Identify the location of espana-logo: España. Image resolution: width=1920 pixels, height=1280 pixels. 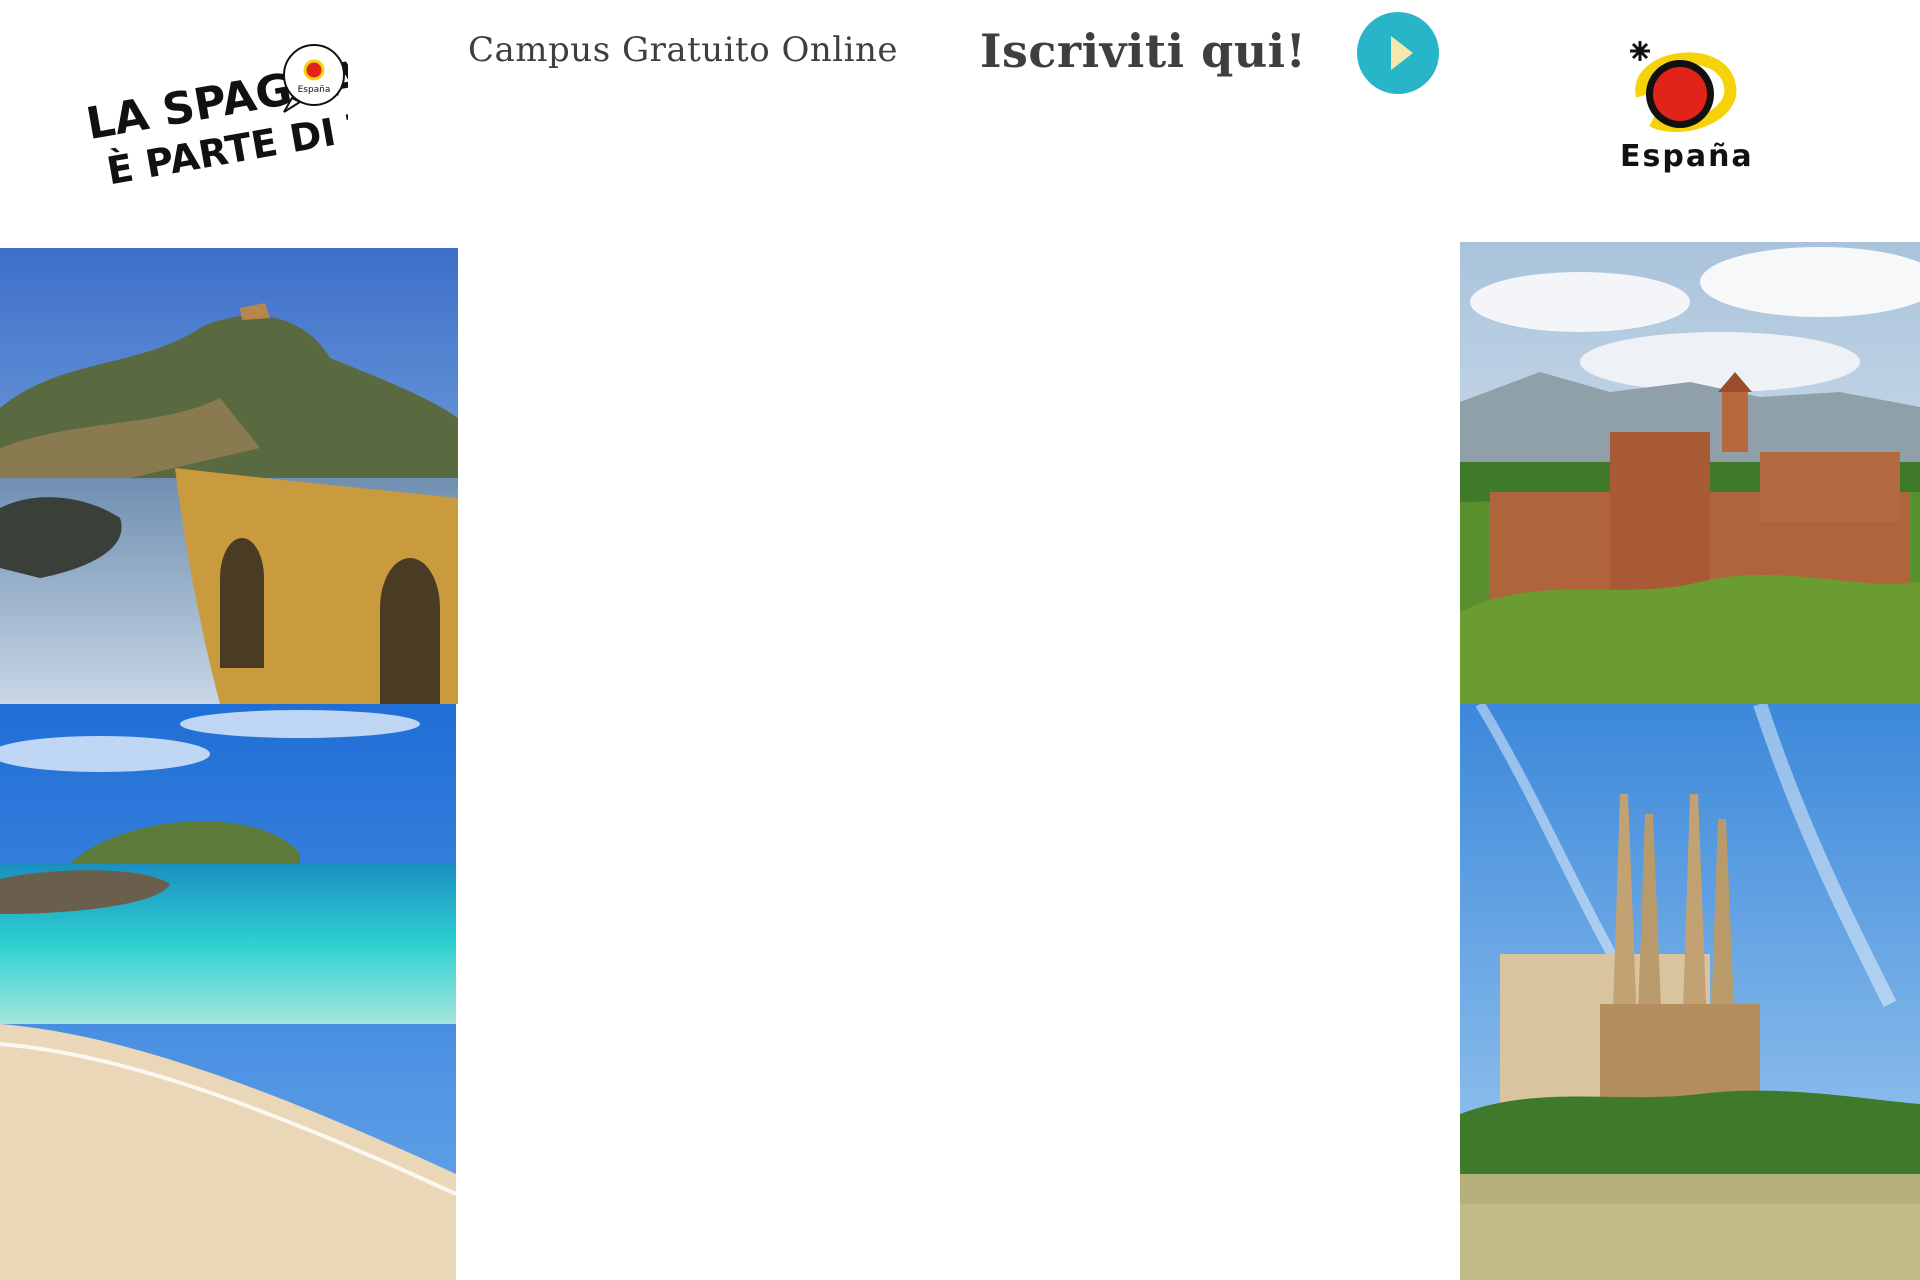
(1682, 106).